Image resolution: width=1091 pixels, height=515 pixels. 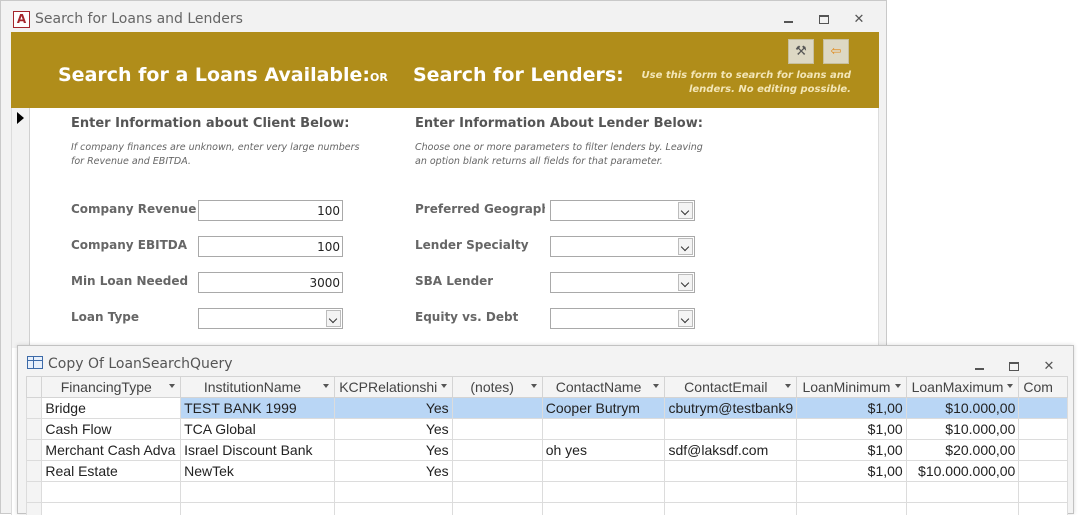 I want to click on table-cell: Merchant Cash Adva, so click(x=111, y=450).